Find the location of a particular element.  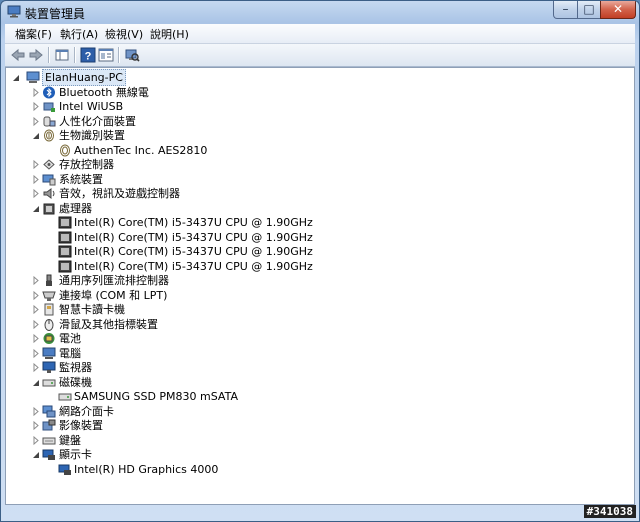

tree-device: SAMSUNG SSD PM830 mSATA is located at coordinates (316, 396).